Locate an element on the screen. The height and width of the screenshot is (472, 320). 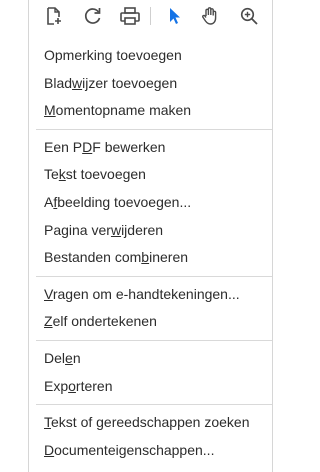
menu-item-delete-page: Pagina verwijderen is located at coordinates (150, 231).